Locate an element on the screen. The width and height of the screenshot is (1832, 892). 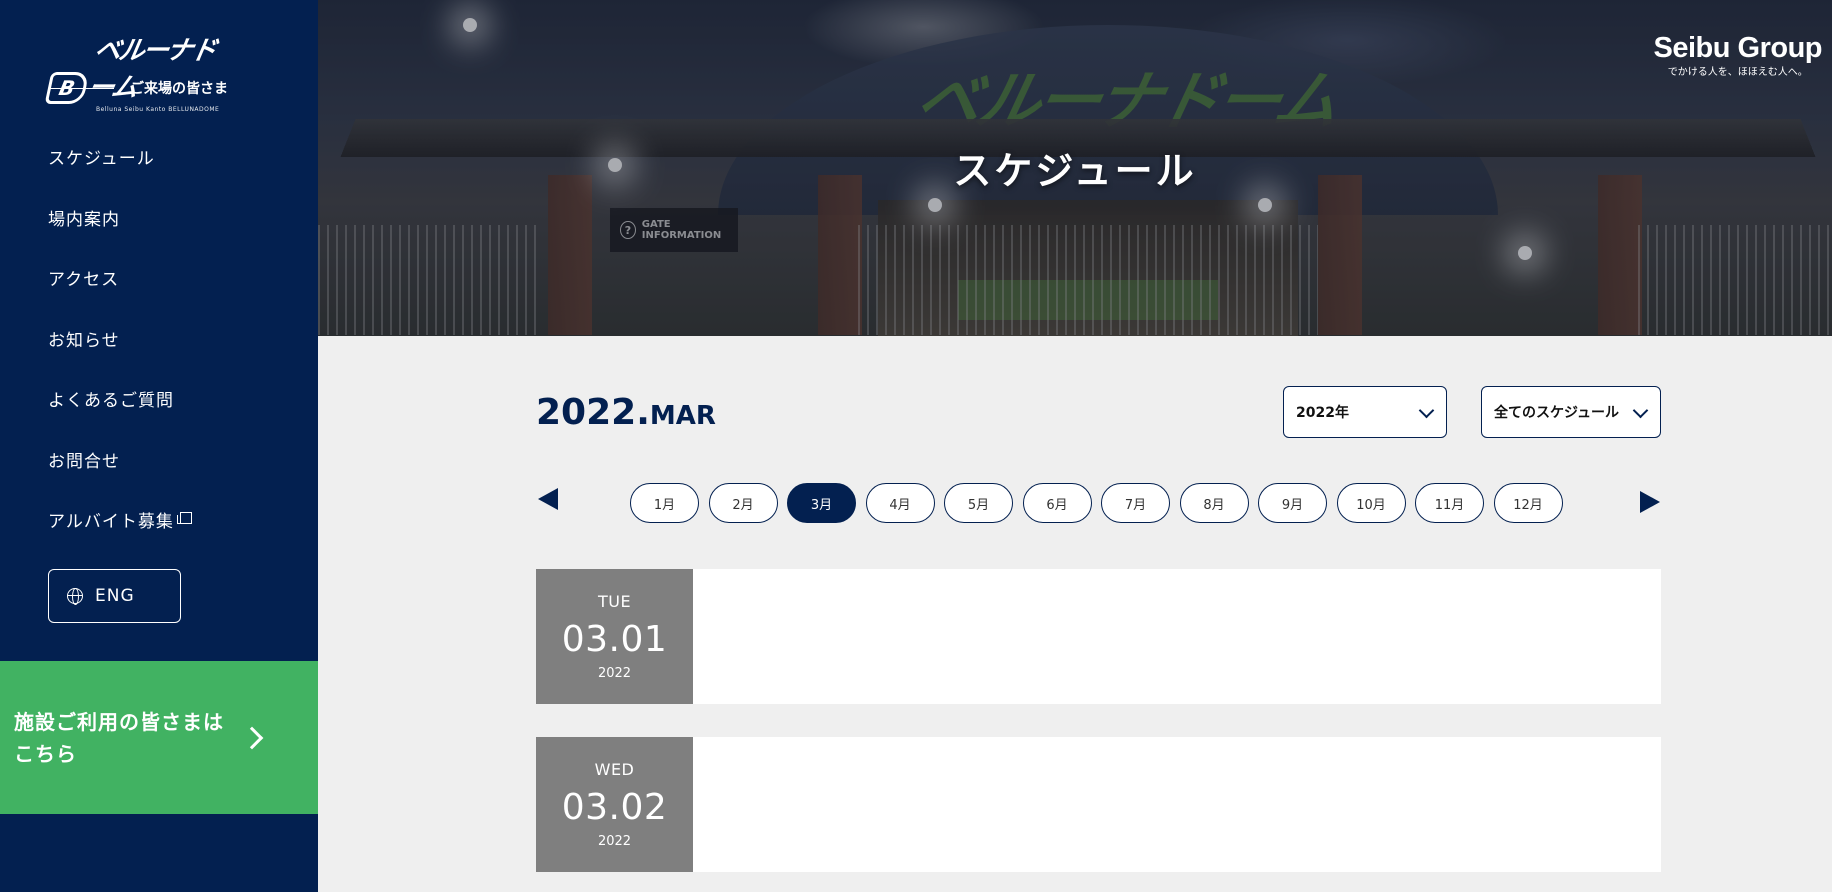
nav-label: 場内案内 is located at coordinates (84, 219).